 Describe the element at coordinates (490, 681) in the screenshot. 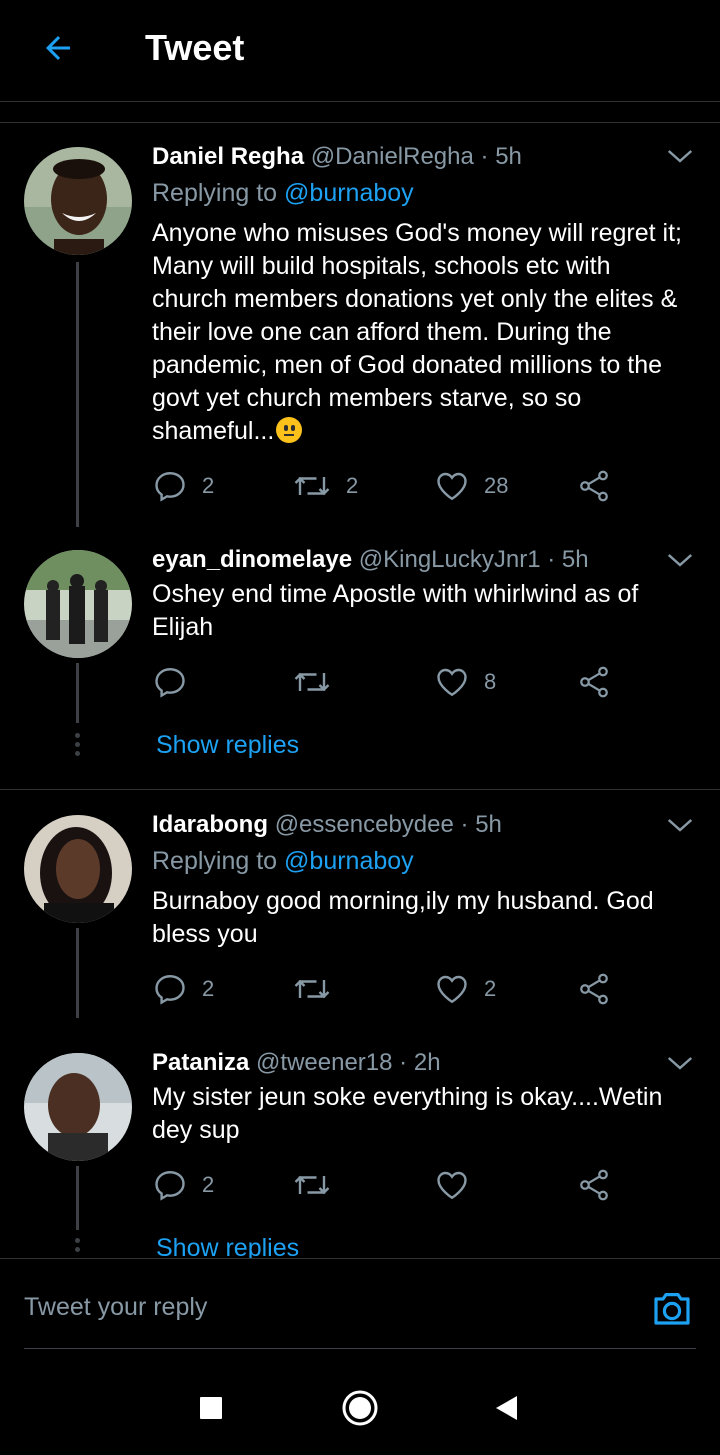

I see `like-count: 8` at that location.